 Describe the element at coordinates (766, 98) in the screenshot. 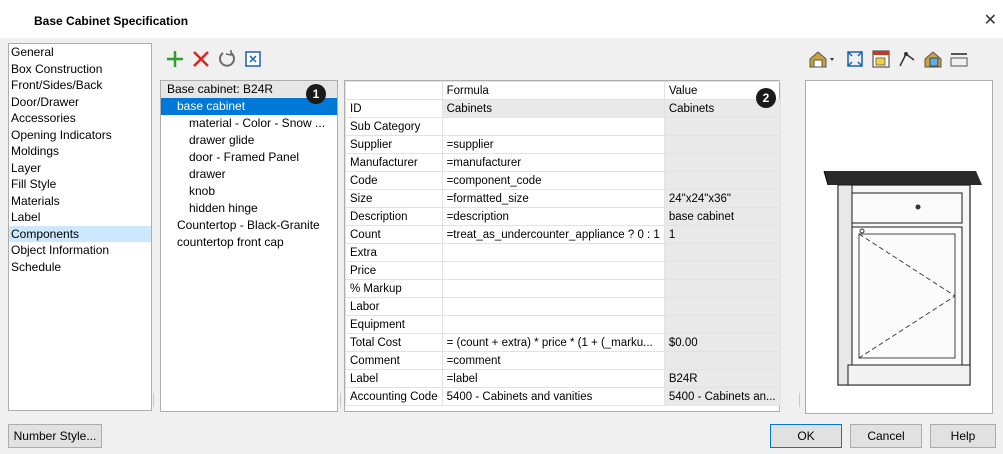

I see `callout-badge-2: 2` at that location.